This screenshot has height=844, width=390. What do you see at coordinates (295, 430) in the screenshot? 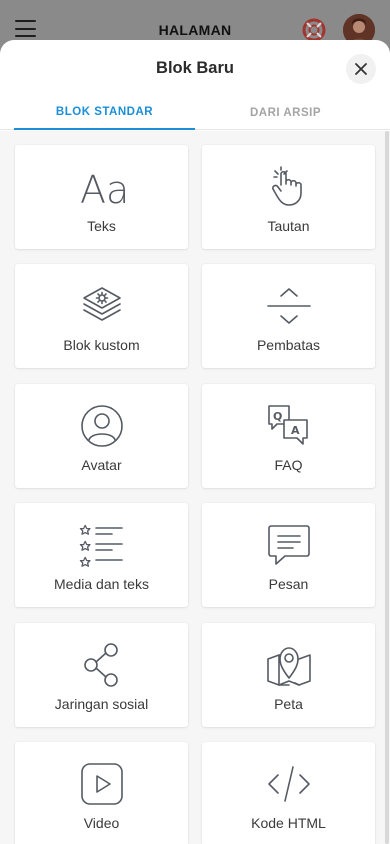
I see `svg-text: A` at bounding box center [295, 430].